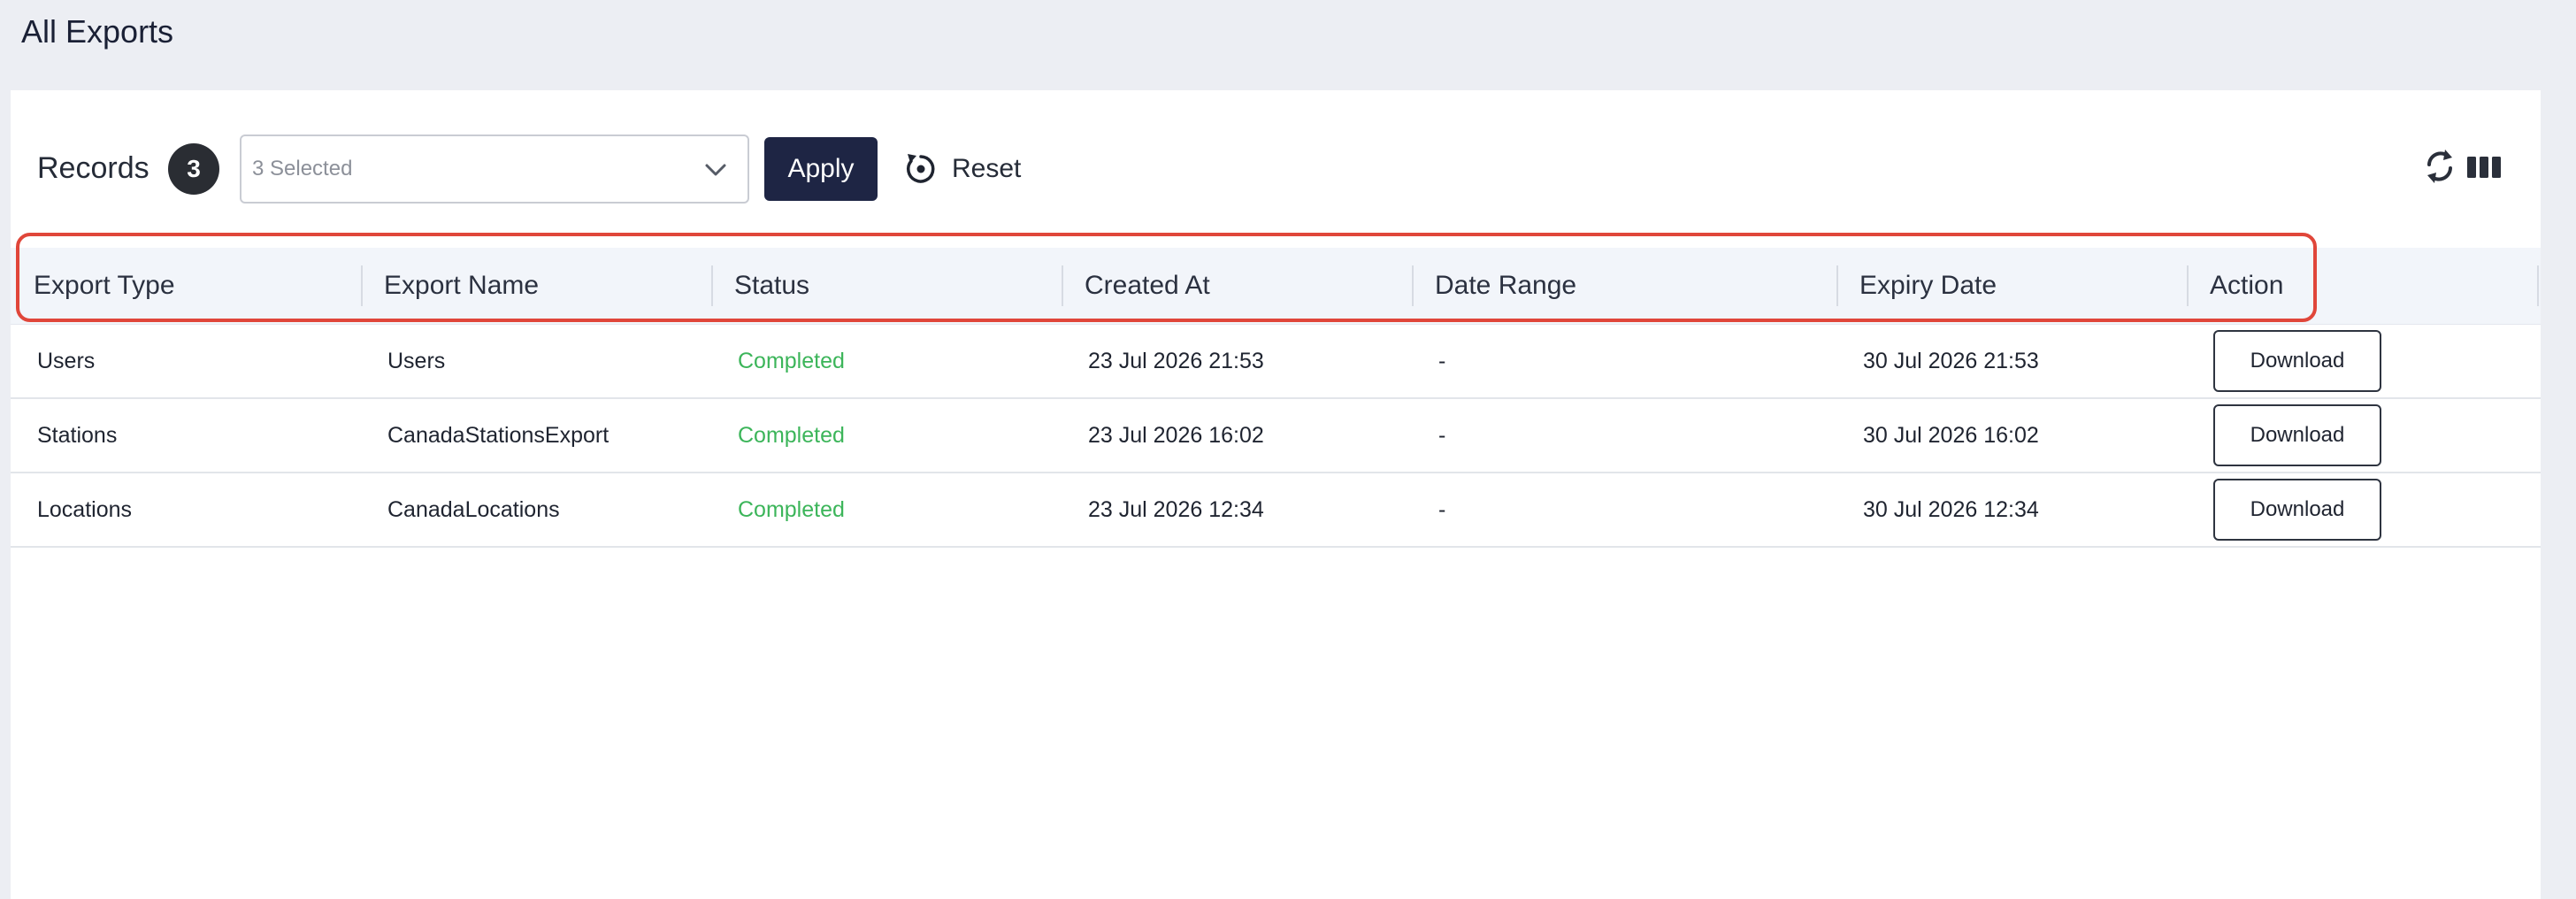 This screenshot has height=899, width=2576. I want to click on cell-created-at: 23 Jul 2026 16:02, so click(1176, 435).